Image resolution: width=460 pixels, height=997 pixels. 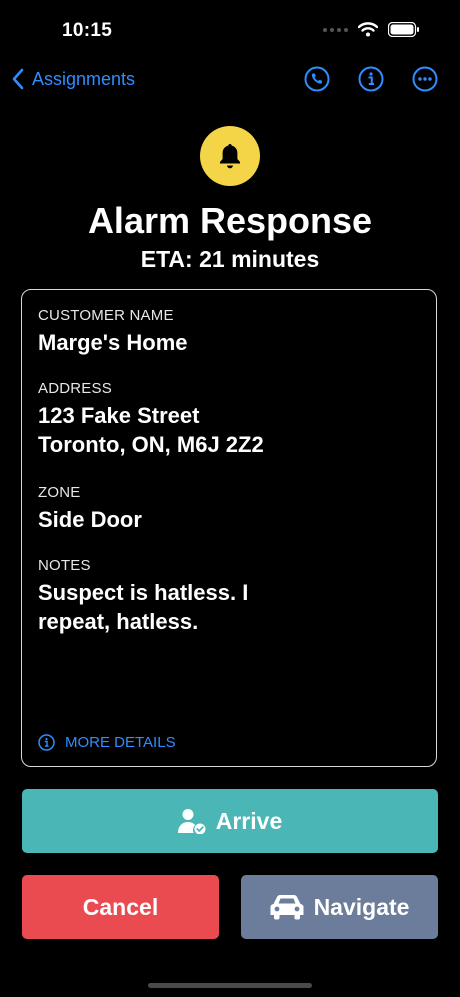 What do you see at coordinates (230, 220) in the screenshot?
I see `page-title: Alarm Response` at bounding box center [230, 220].